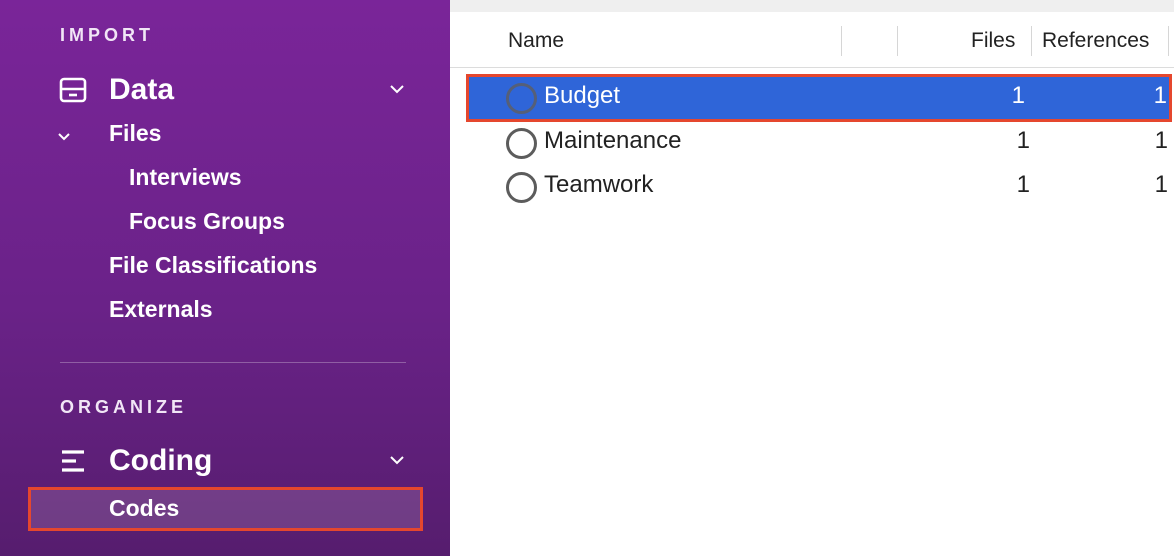  I want to click on files-expand-chevron-icon, so click(64, 136).